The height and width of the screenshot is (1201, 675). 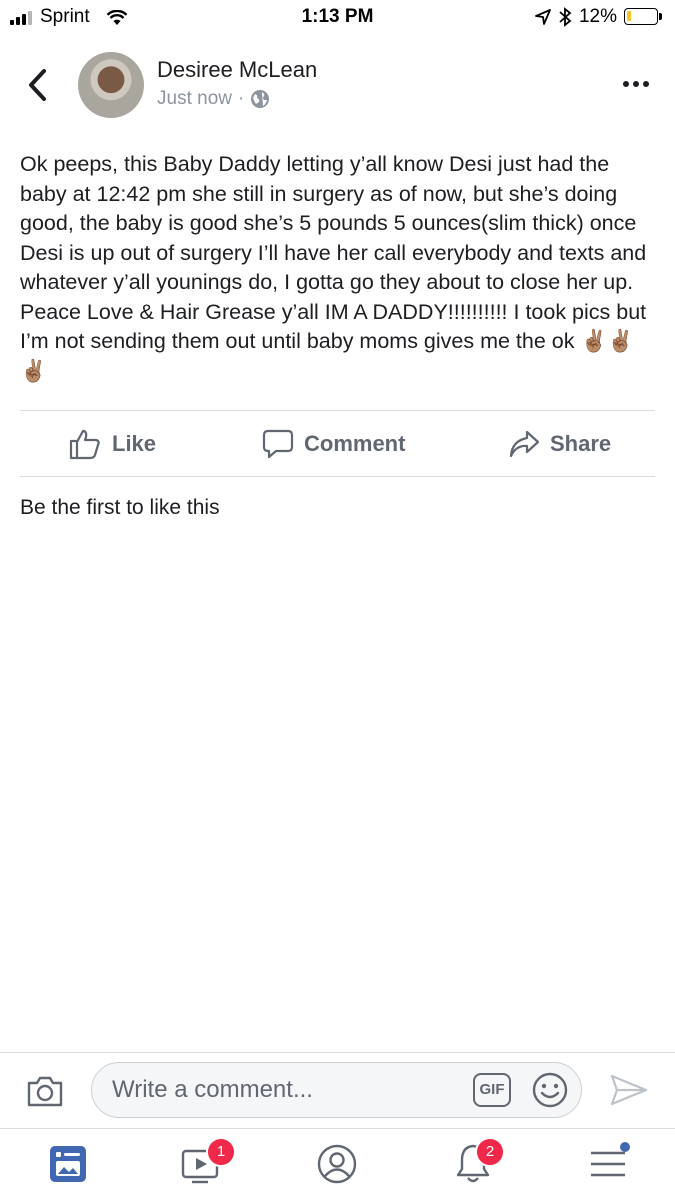 What do you see at coordinates (84, 444) in the screenshot?
I see `like-icon` at bounding box center [84, 444].